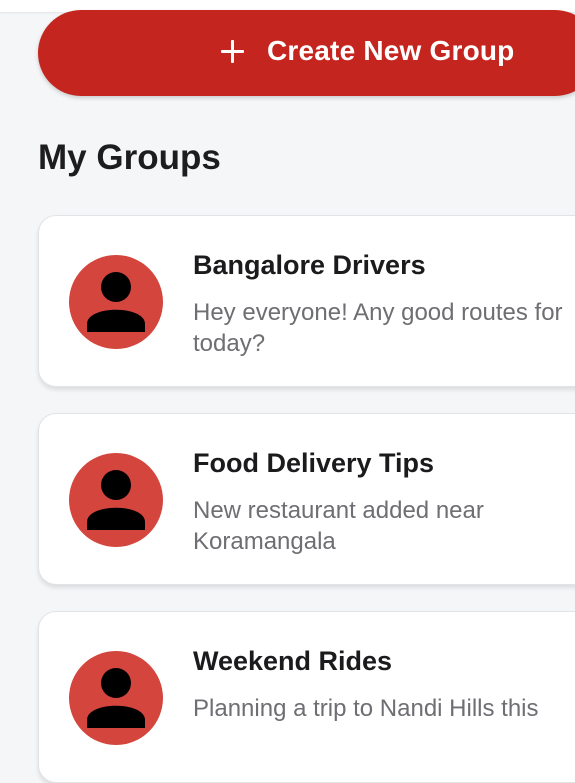 Image resolution: width=575 pixels, height=783 pixels. Describe the element at coordinates (338, 526) in the screenshot. I see `group-last-message: New restaurant added near Koramangala` at that location.